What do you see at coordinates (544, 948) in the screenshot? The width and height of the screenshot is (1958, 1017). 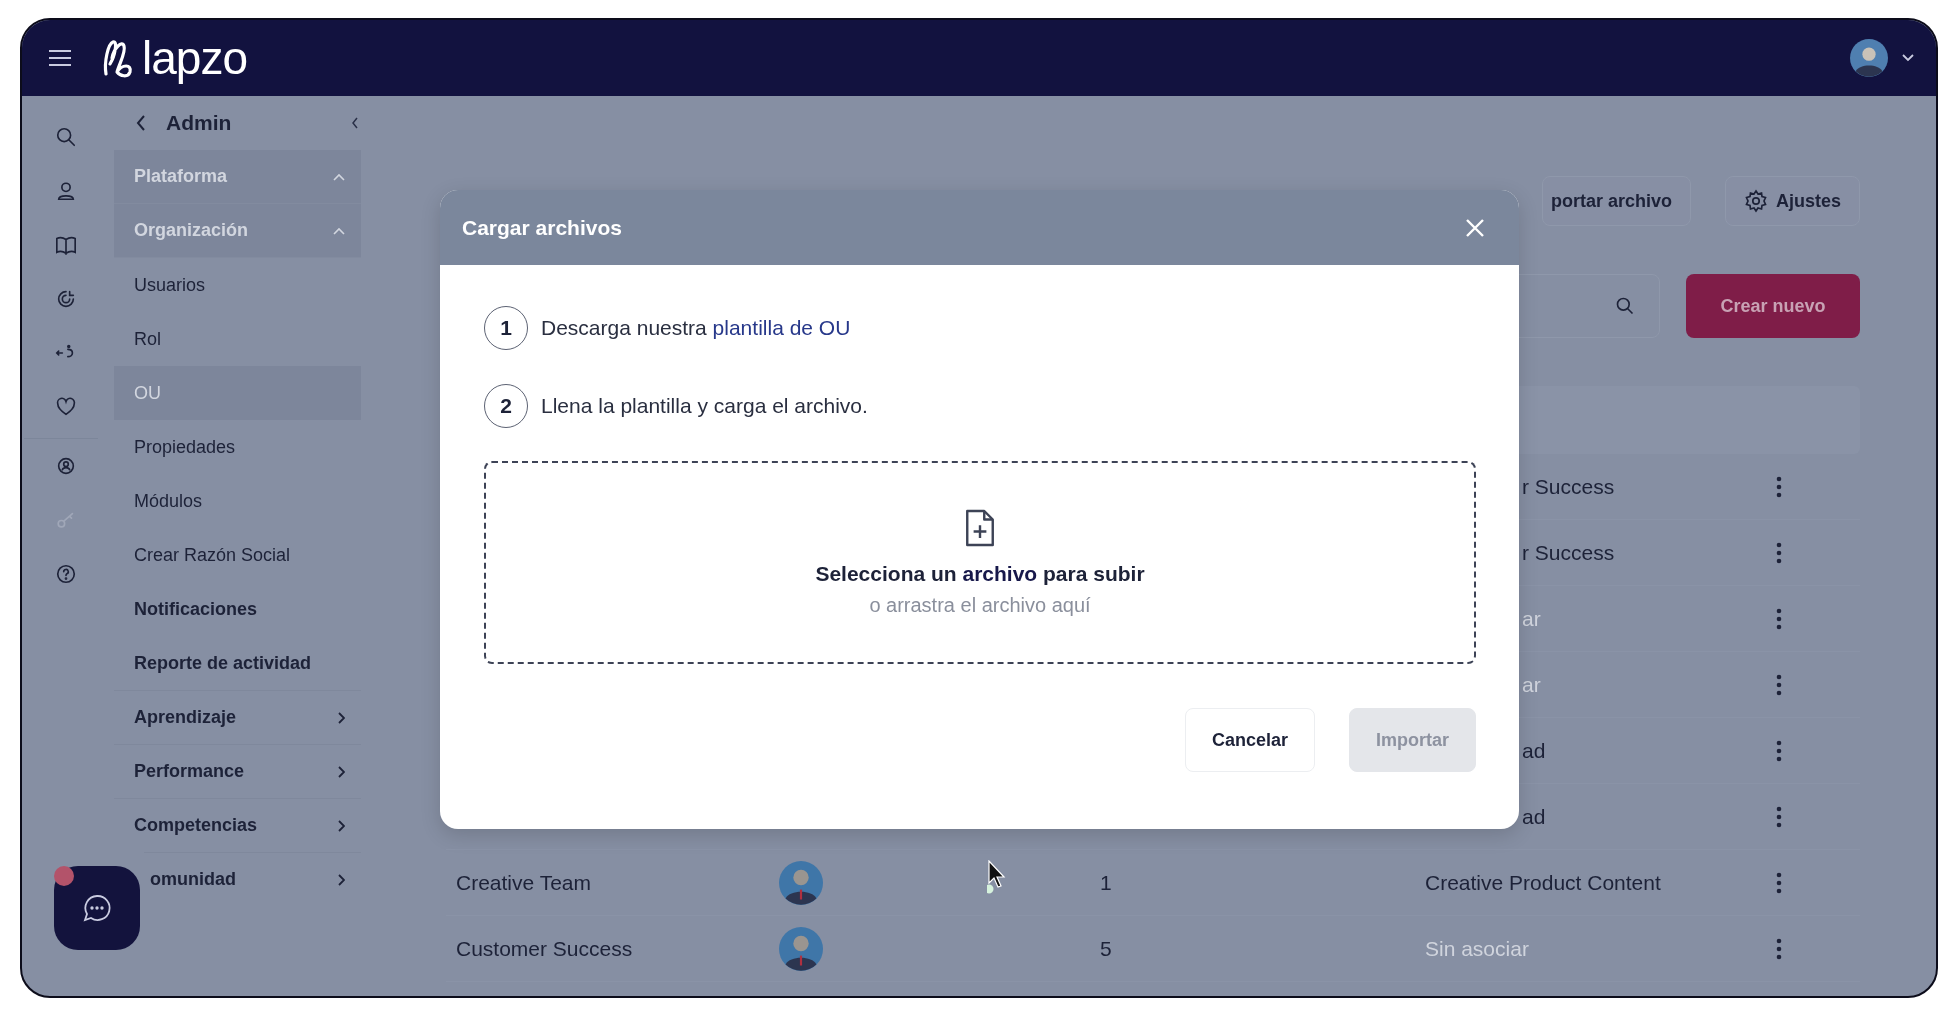 I see `table-cell: Customer Success` at bounding box center [544, 948].